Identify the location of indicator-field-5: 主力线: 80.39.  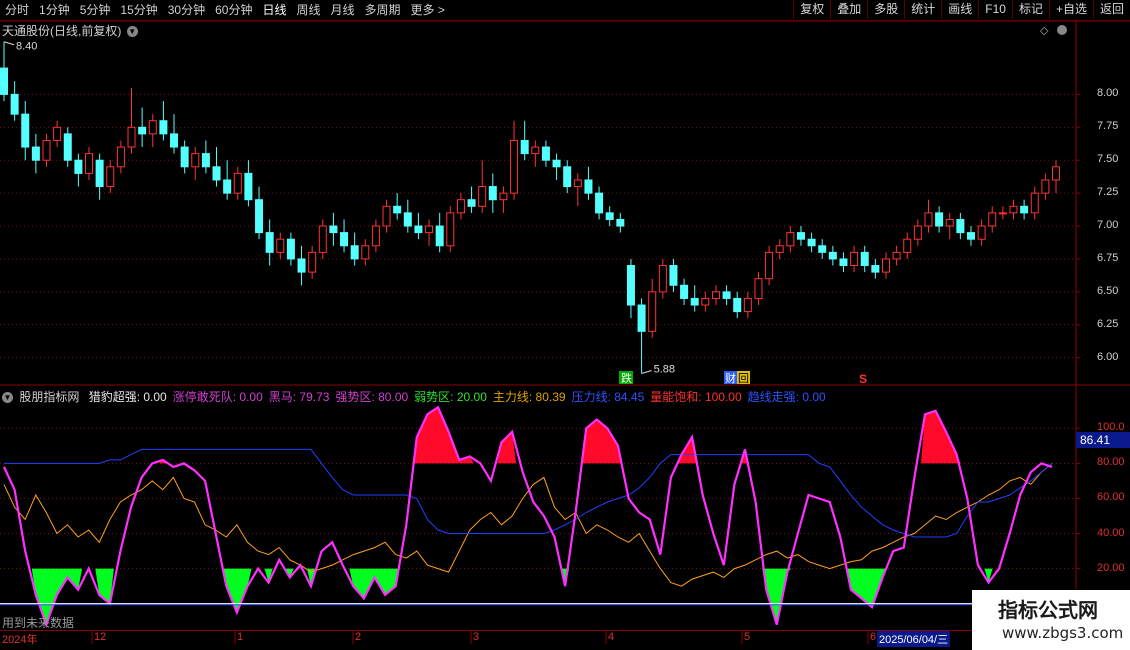
(529, 397).